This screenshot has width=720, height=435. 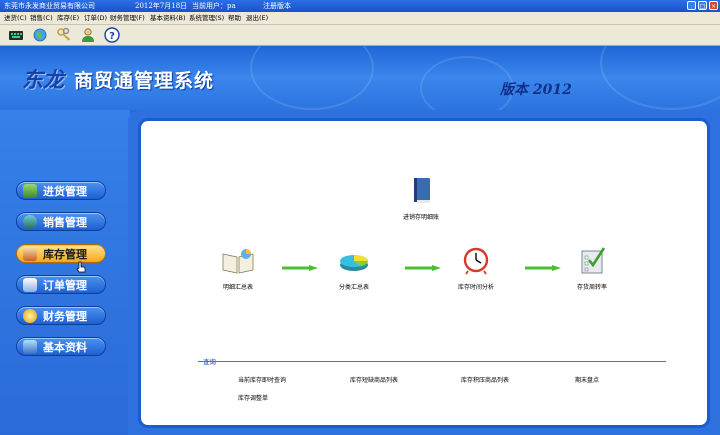 What do you see at coordinates (43, 80) in the screenshot?
I see `brand-name: 东龙` at bounding box center [43, 80].